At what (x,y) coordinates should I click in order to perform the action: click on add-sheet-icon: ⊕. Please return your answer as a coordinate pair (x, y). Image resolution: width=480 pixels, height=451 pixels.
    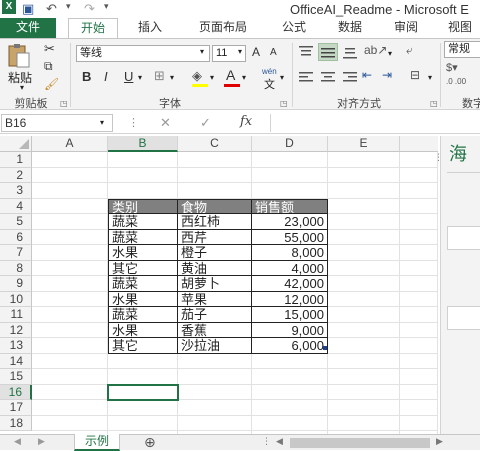
    Looking at the image, I should click on (150, 442).